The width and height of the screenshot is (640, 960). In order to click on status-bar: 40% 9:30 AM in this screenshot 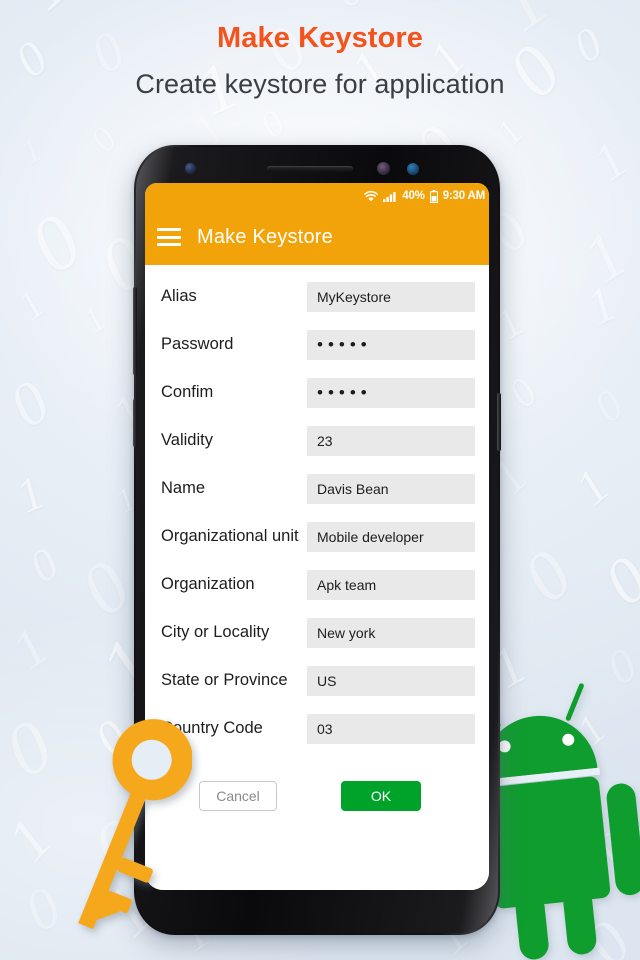, I will do `click(317, 196)`.